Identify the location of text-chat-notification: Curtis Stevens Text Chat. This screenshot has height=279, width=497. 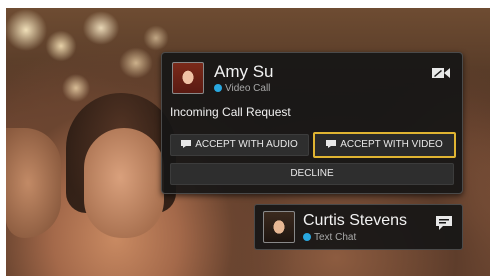
(358, 227).